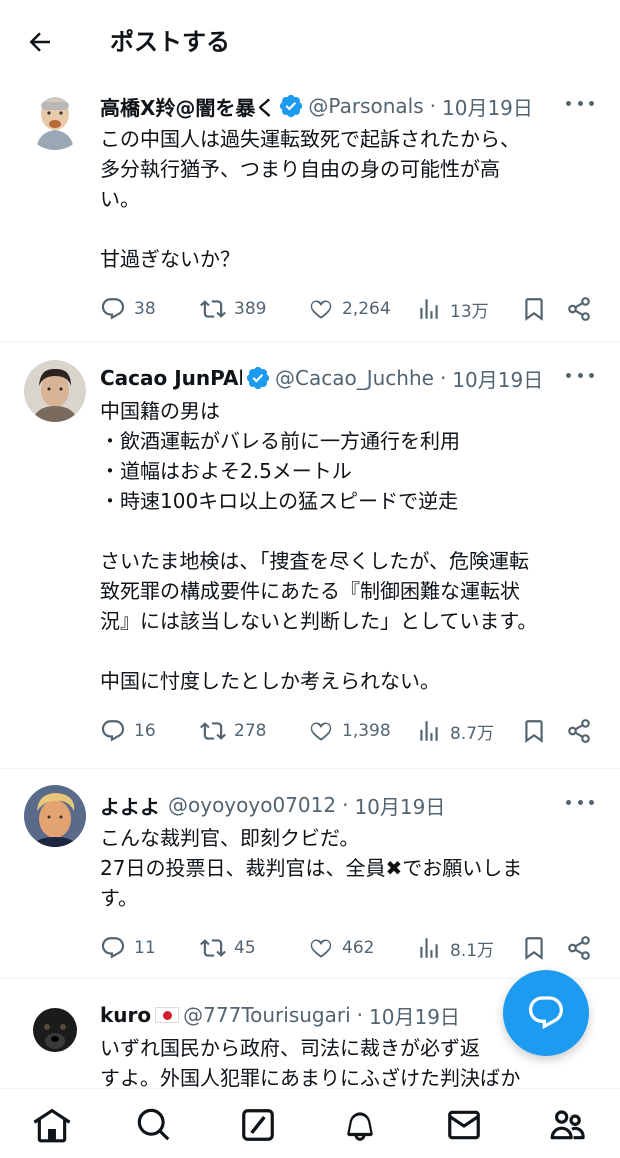 The height and width of the screenshot is (1158, 620). What do you see at coordinates (358, 948) in the screenshot?
I see `like-count: 462` at bounding box center [358, 948].